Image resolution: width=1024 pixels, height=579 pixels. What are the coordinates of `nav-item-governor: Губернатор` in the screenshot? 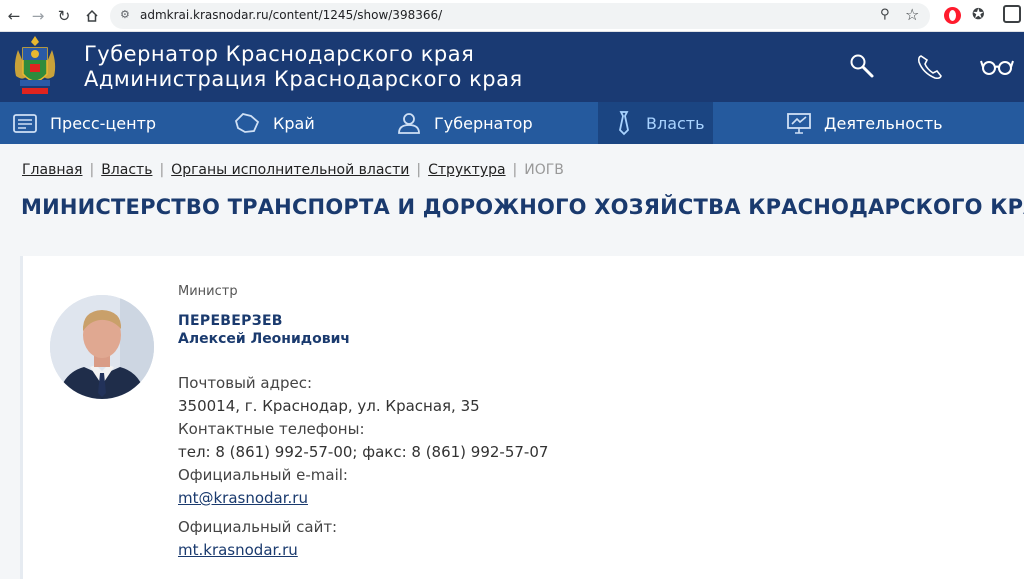 It's located at (496, 123).